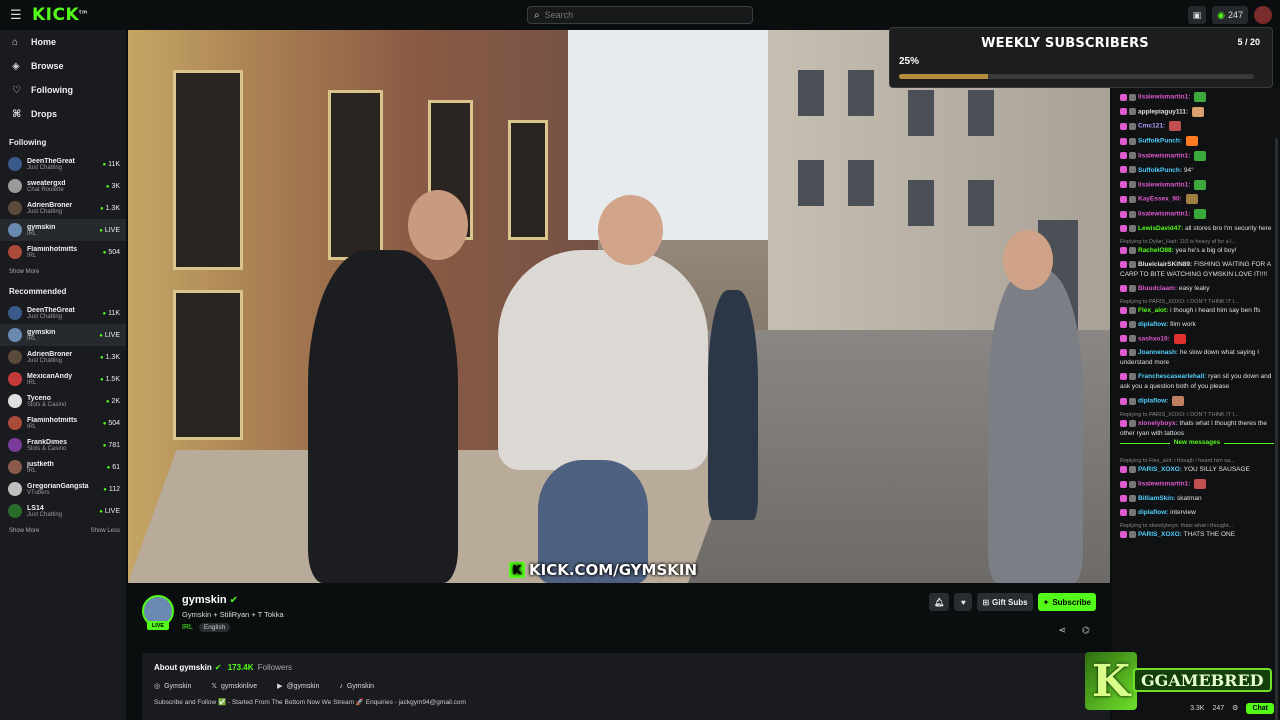 Image resolution: width=1280 pixels, height=720 pixels. Describe the element at coordinates (214, 627) in the screenshot. I see `language-tag: English` at that location.